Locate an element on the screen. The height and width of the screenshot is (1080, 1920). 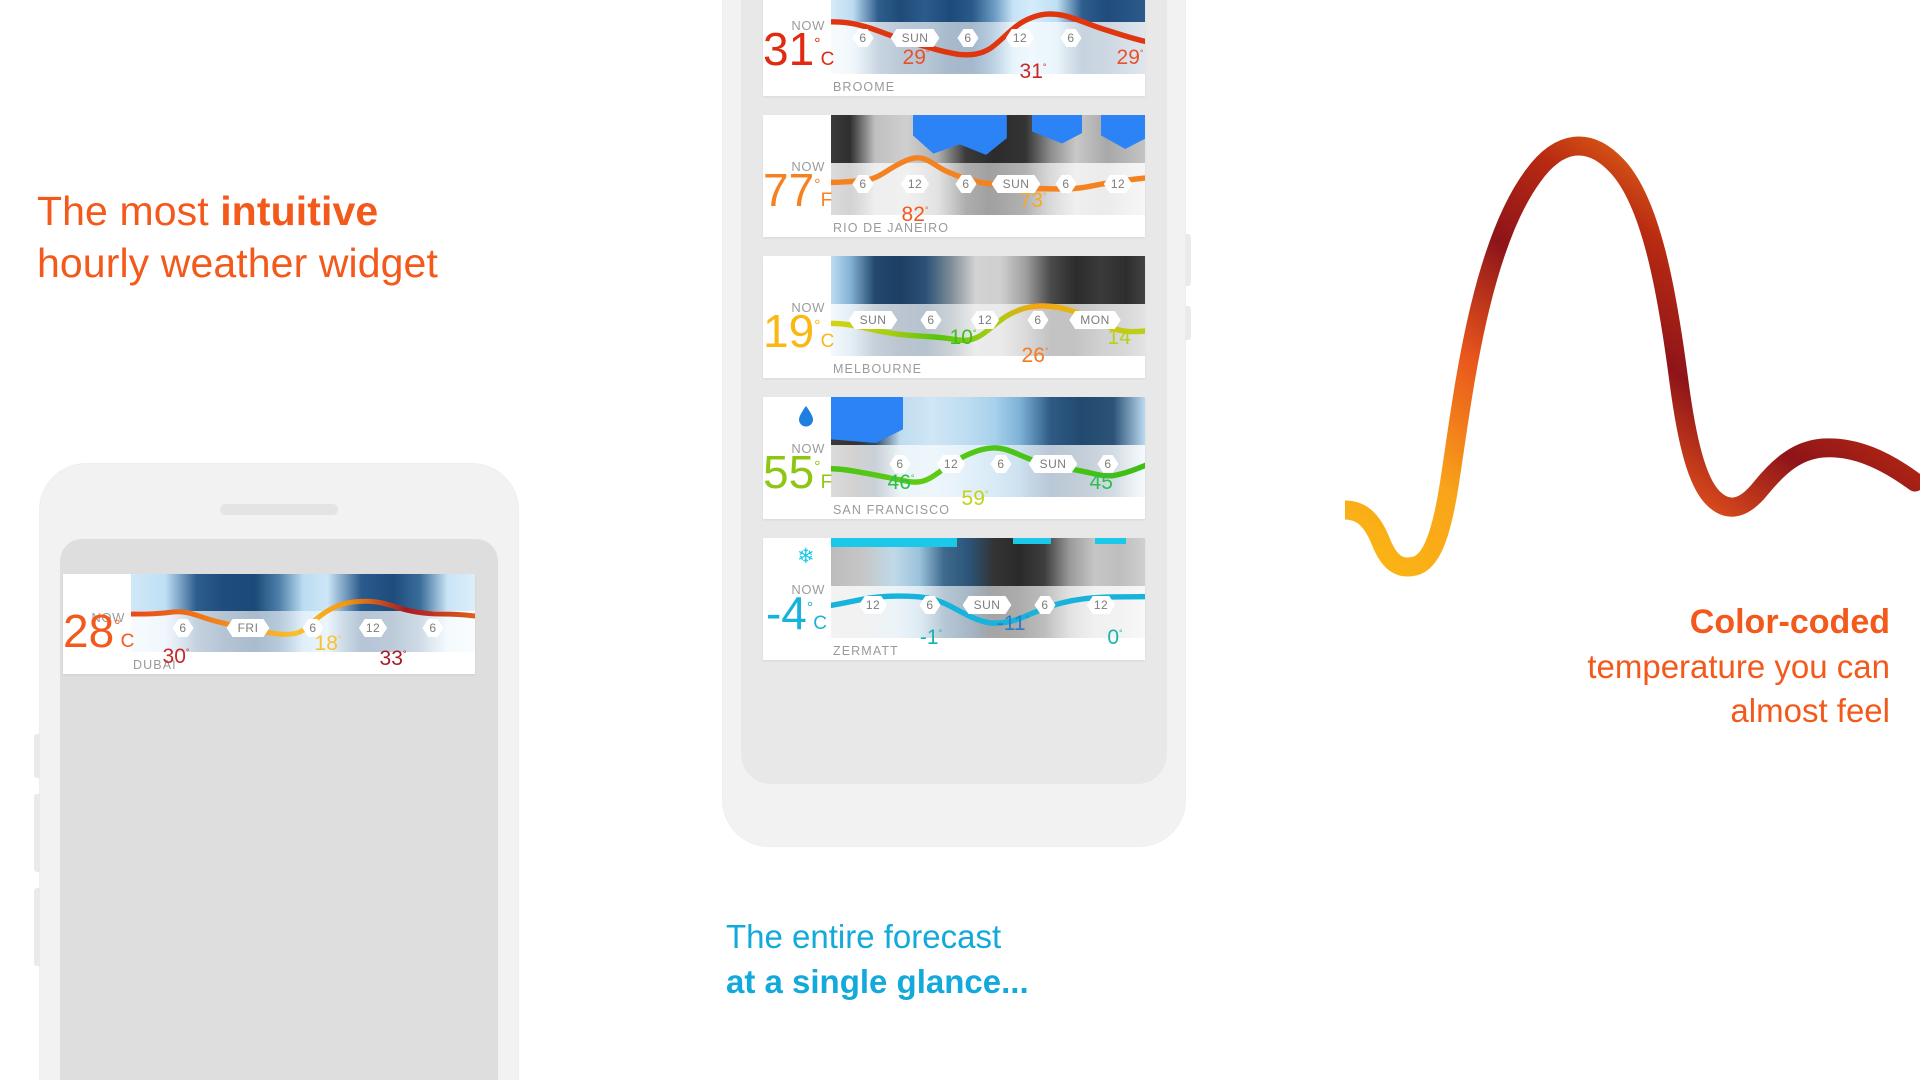
current-temp-sanfrancisco: 55°F is located at coordinates (798, 471).